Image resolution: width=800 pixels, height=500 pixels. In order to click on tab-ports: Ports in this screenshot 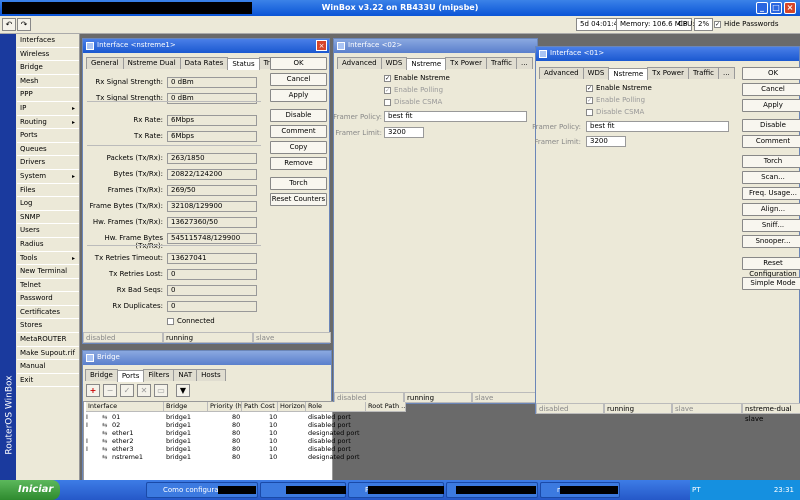, I will do `click(130, 376)`.